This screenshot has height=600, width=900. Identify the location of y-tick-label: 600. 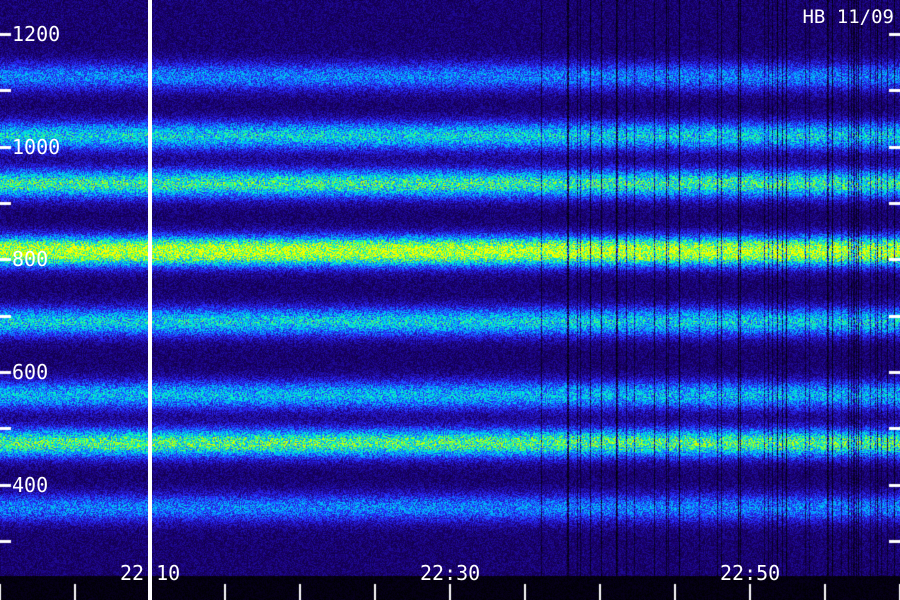
(30, 372).